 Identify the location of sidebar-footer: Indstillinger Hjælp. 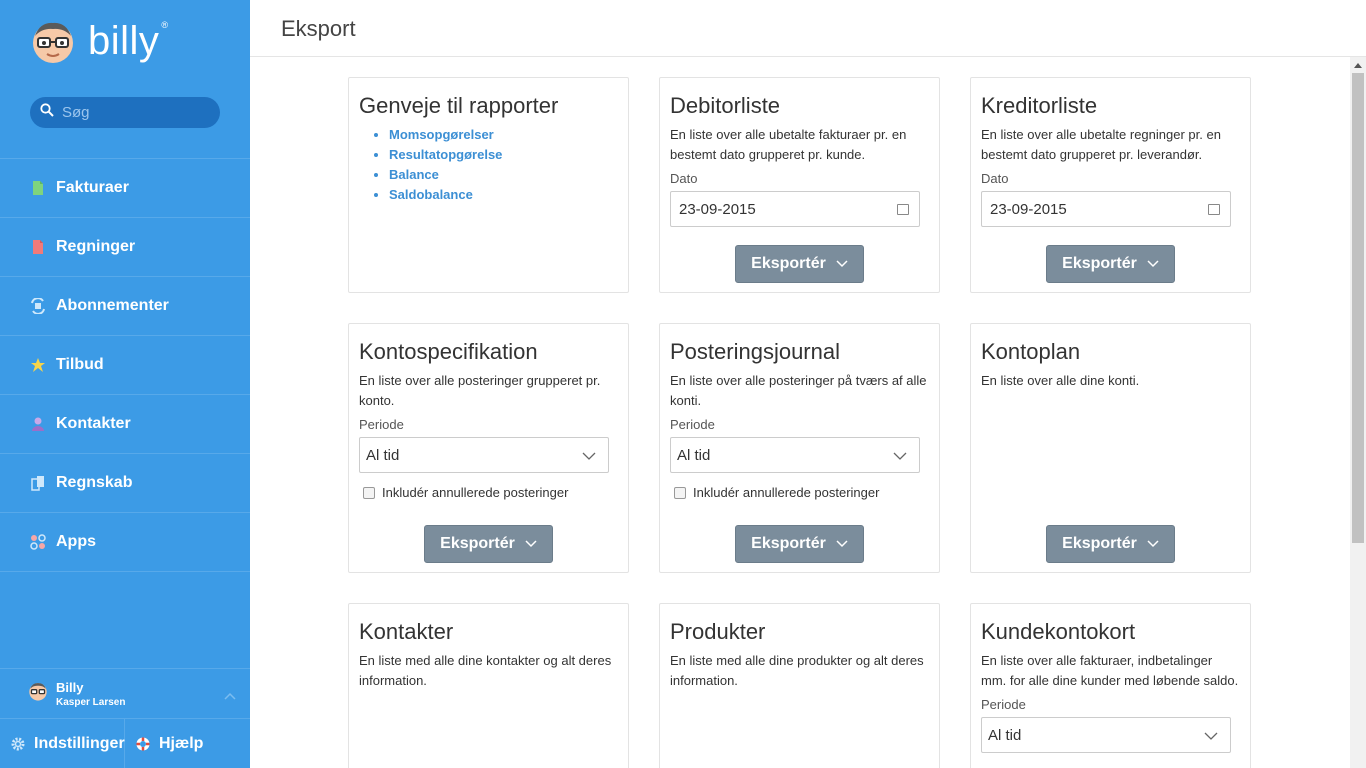
(125, 743).